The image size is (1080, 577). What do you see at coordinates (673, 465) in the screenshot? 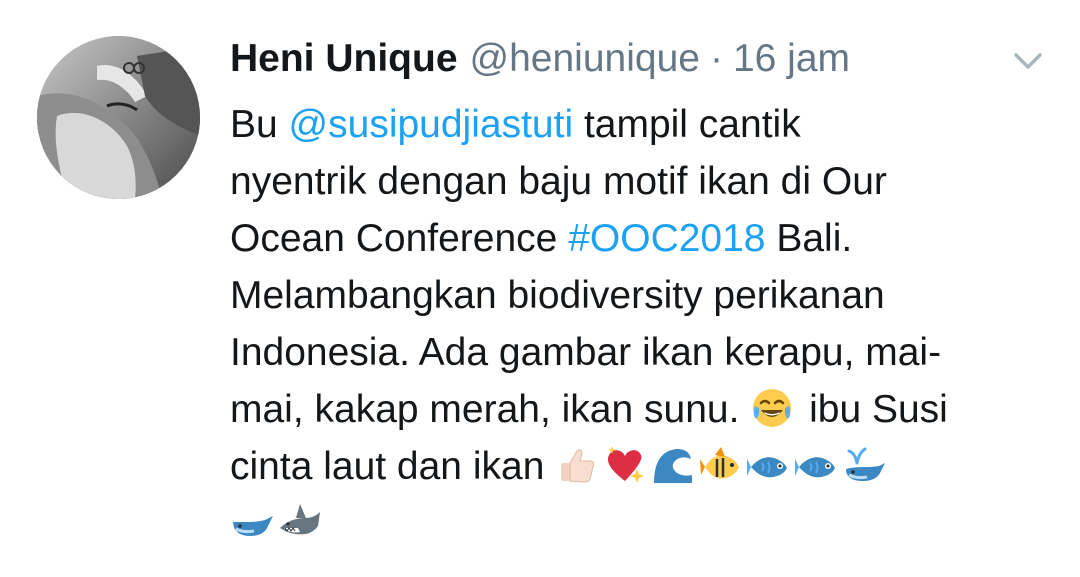
I see `water-wave-icon` at bounding box center [673, 465].